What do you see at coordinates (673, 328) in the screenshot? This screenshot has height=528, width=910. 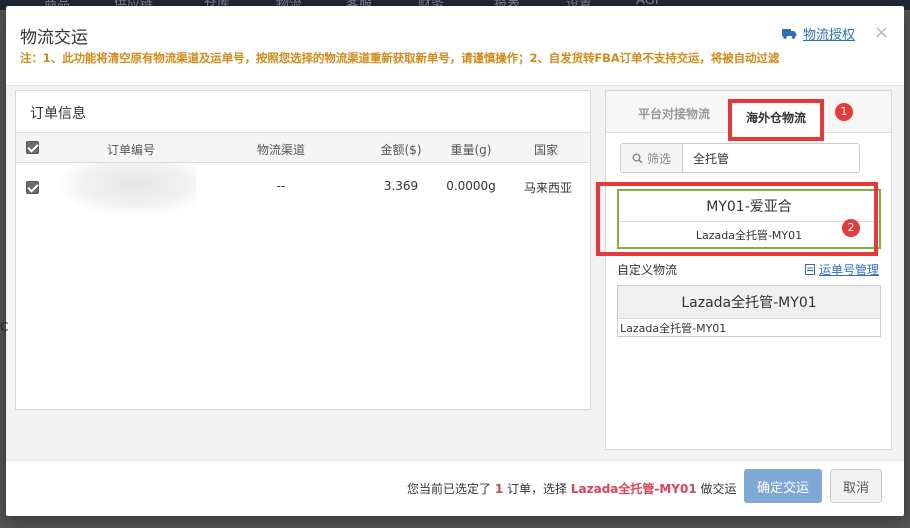 I see `card-channel: Lazada全托管-MY01` at bounding box center [673, 328].